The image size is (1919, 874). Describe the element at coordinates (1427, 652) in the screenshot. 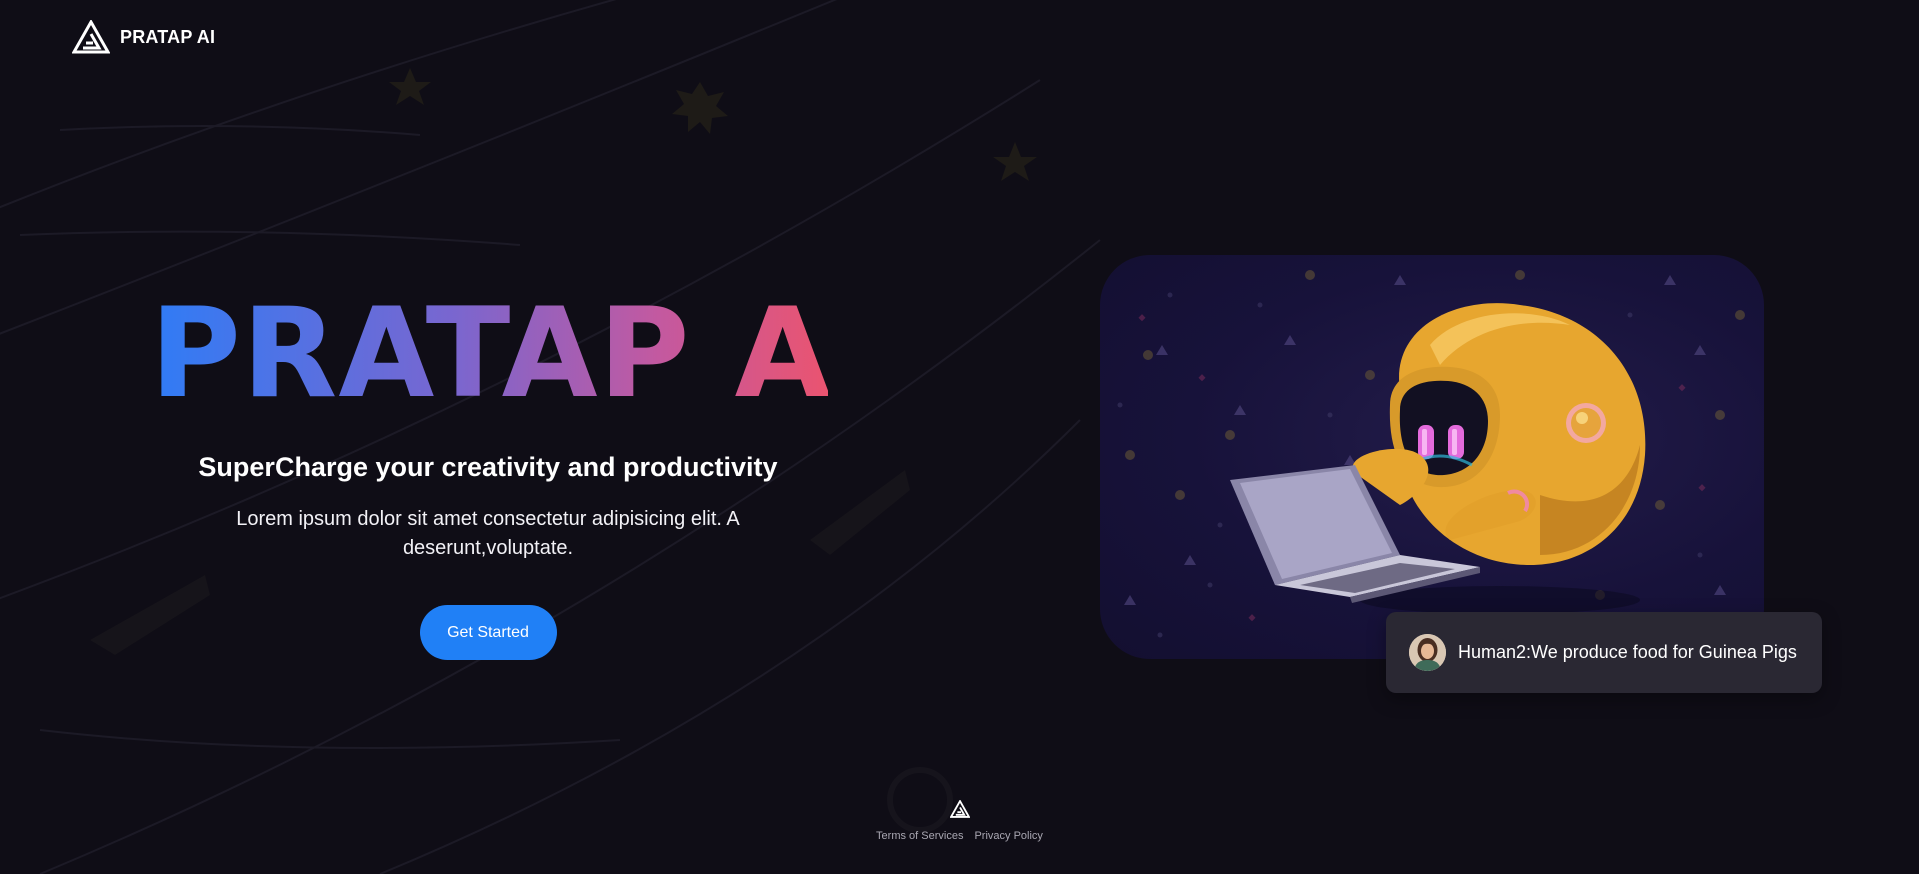

I see `user-avatar-icon` at that location.